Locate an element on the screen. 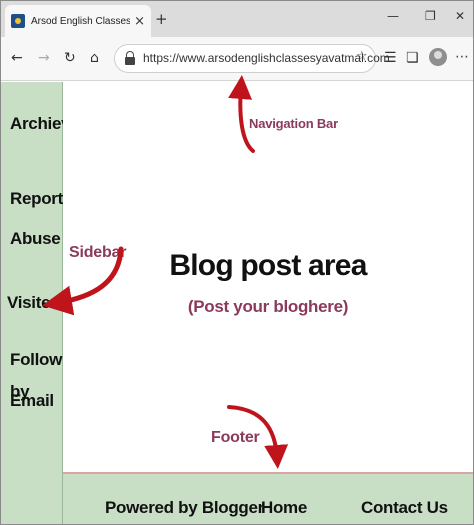 The image size is (474, 525). favorite-star-icon: ☆ is located at coordinates (362, 56).